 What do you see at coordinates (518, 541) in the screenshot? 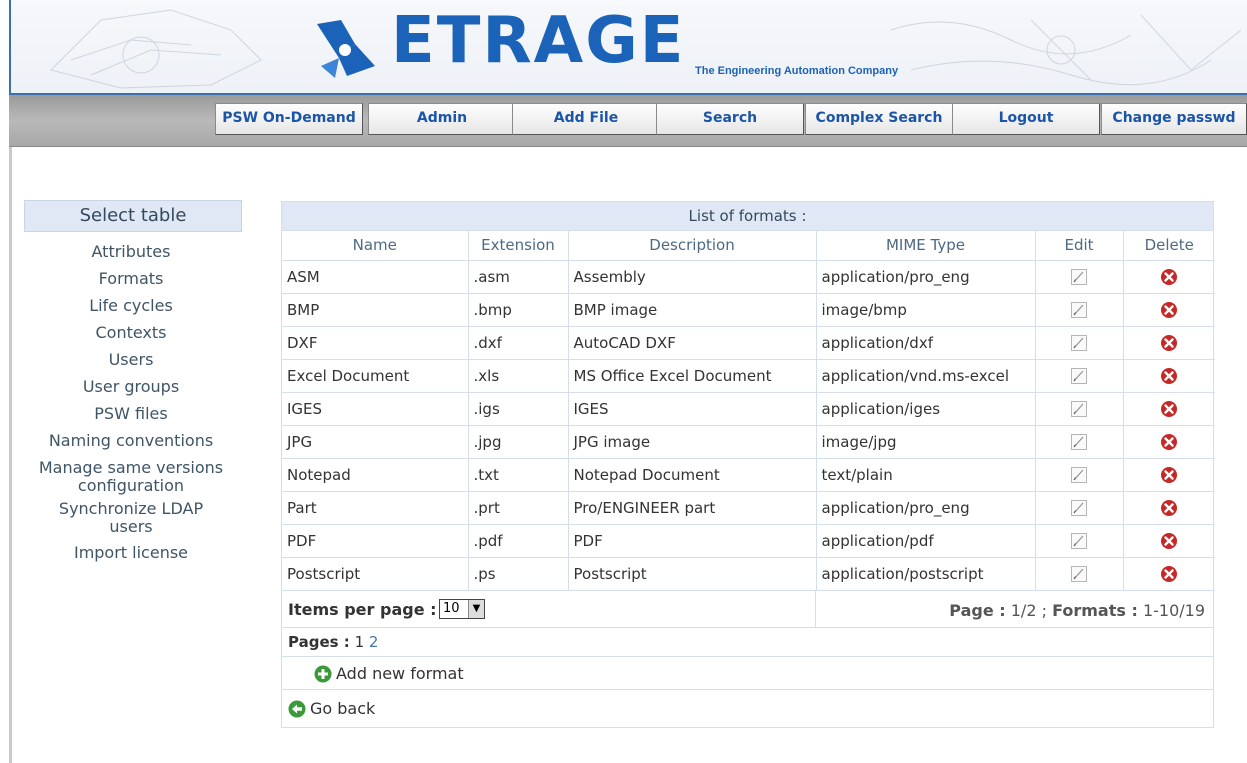
I see `cell-extension: .pdf` at bounding box center [518, 541].